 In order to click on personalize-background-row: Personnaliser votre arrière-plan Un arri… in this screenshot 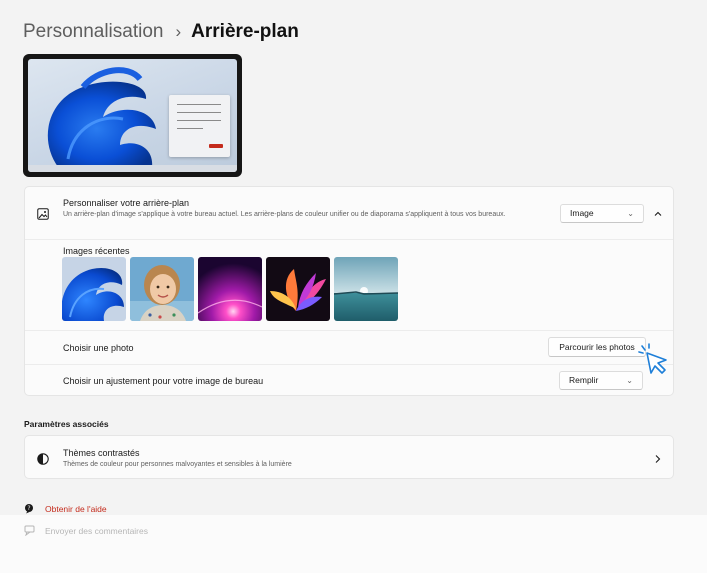, I will do `click(349, 213)`.